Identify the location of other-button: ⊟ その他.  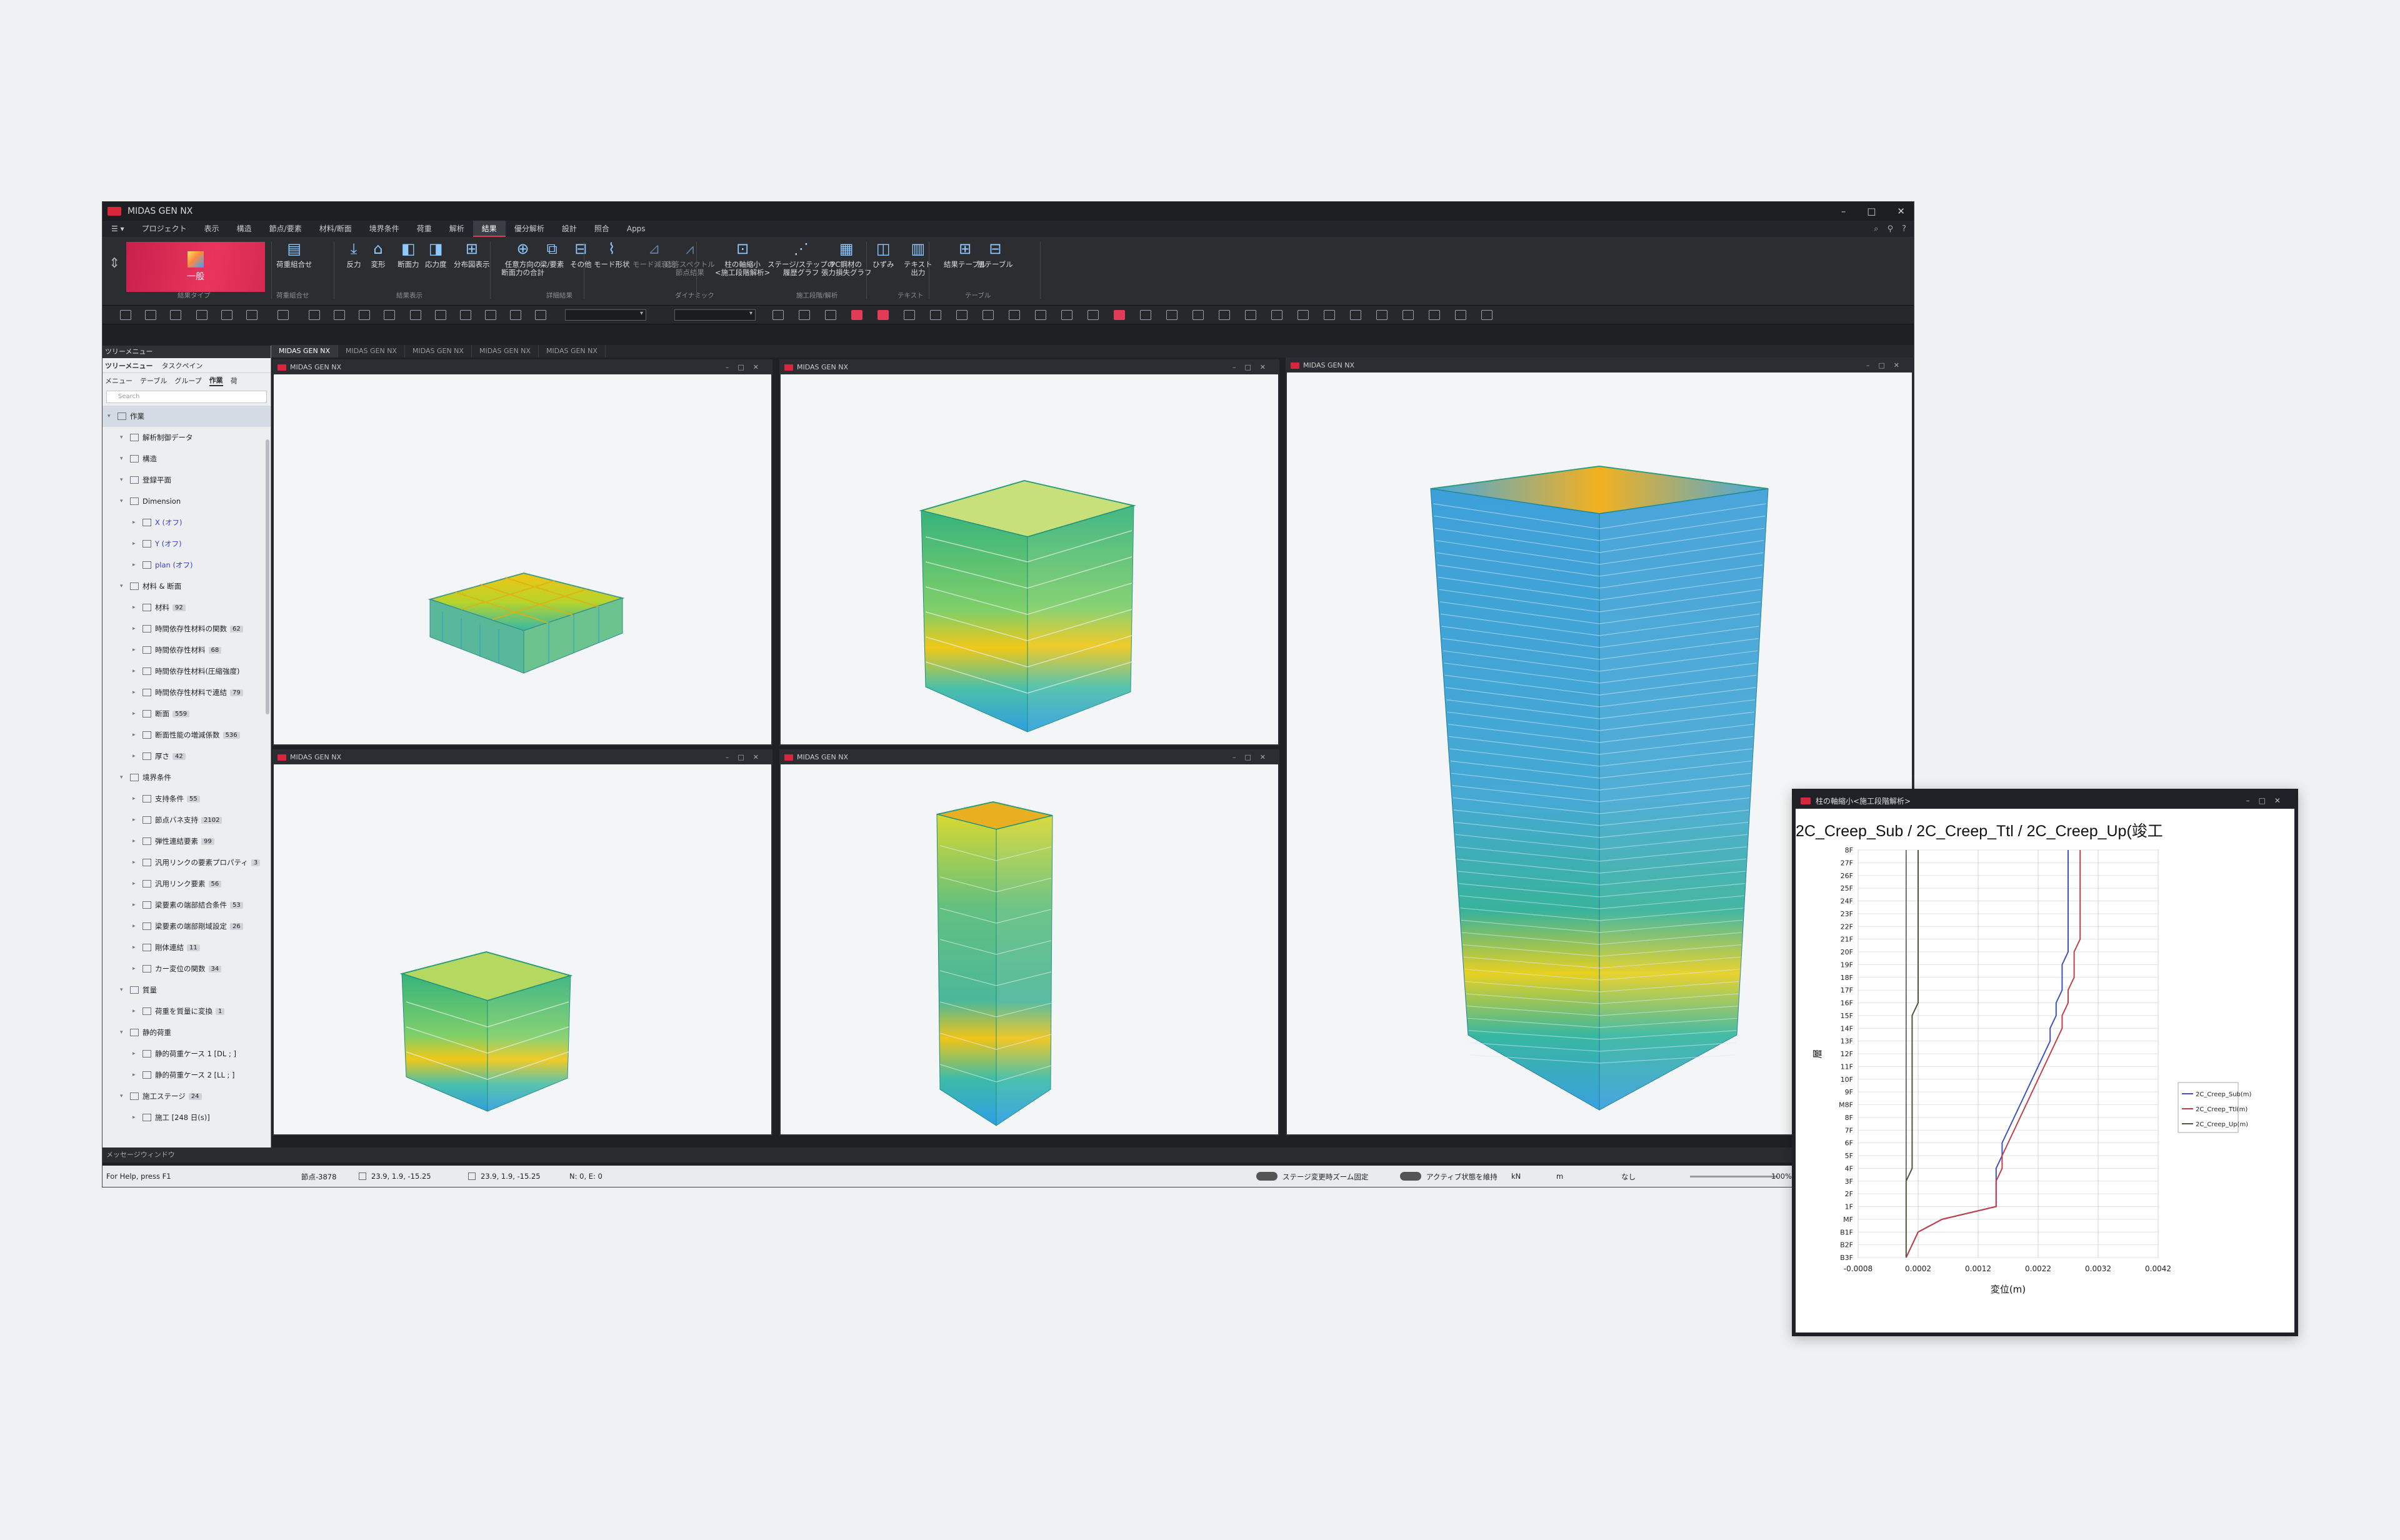
(581, 254).